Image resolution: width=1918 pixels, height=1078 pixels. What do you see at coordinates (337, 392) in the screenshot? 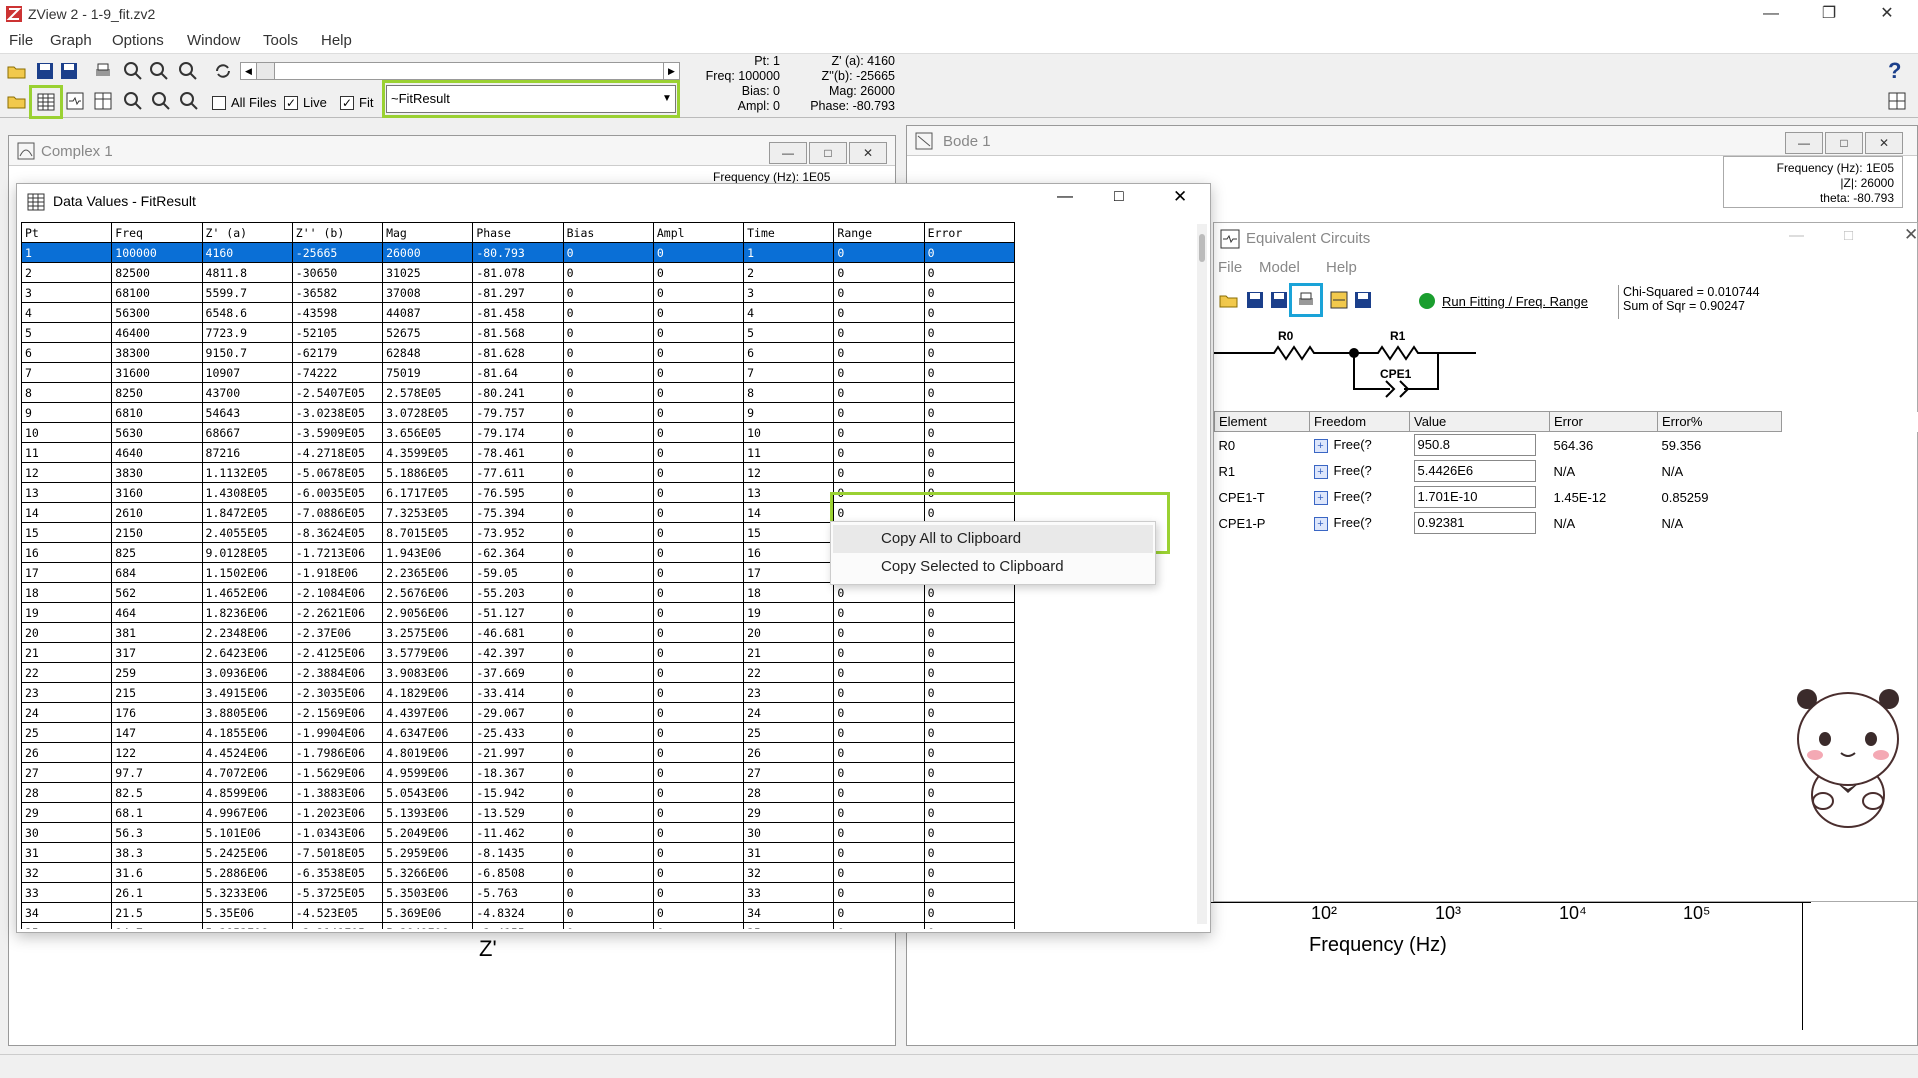
I see `table-cell: -2.5407E05` at bounding box center [337, 392].